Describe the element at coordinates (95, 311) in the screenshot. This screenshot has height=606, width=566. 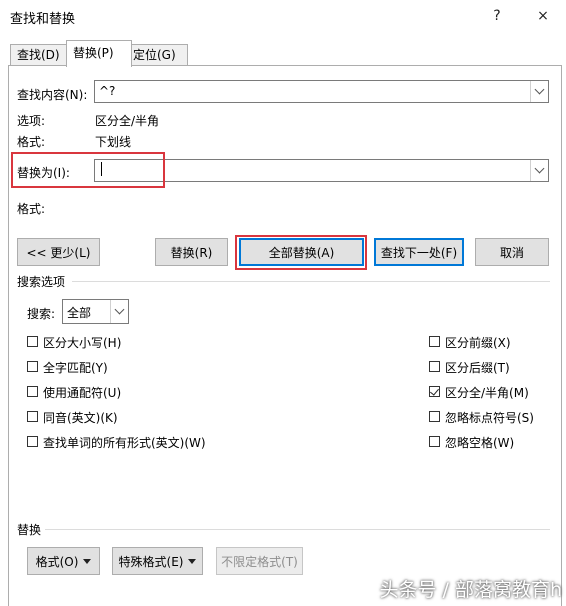
I see `search-direction-select: 全部` at that location.